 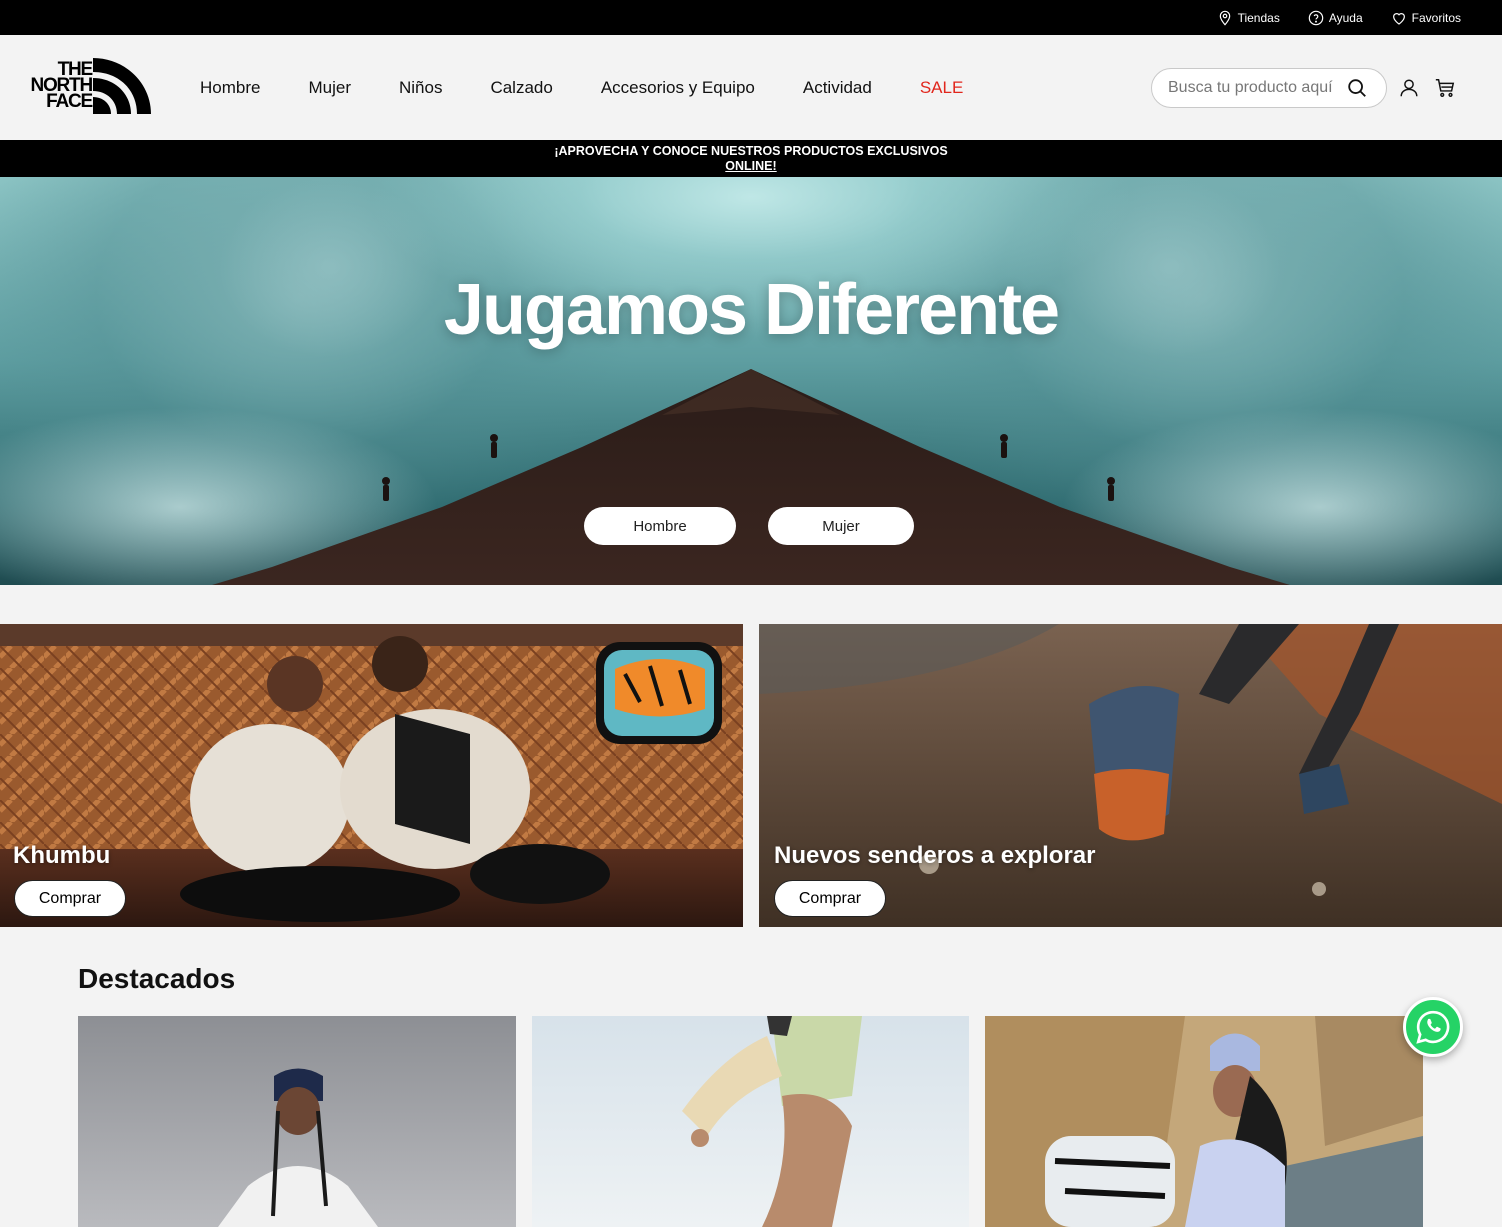 I want to click on heart-icon, so click(x=1398, y=18).